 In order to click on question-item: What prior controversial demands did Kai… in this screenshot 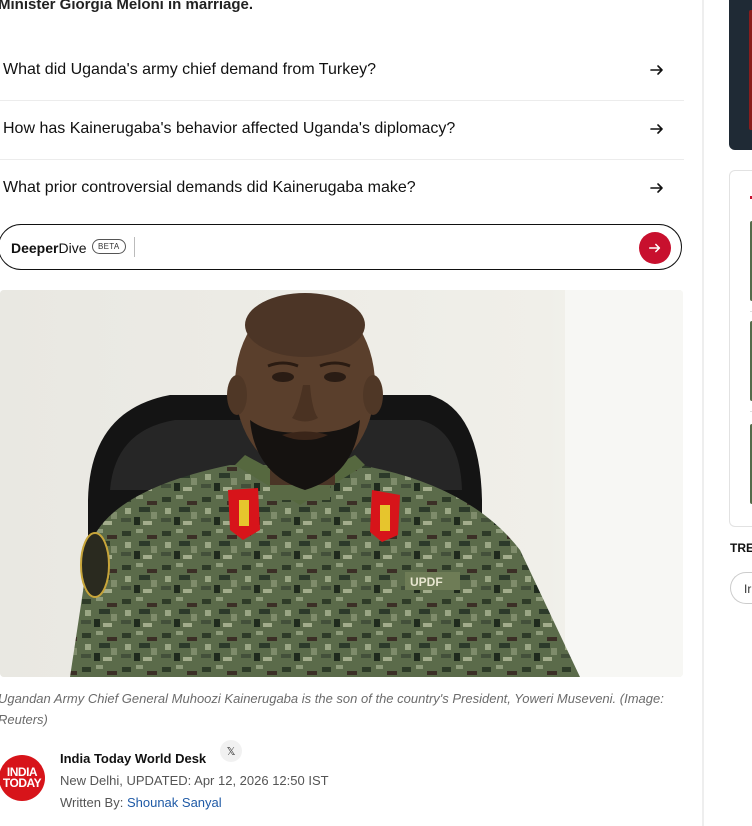, I will do `click(342, 189)`.